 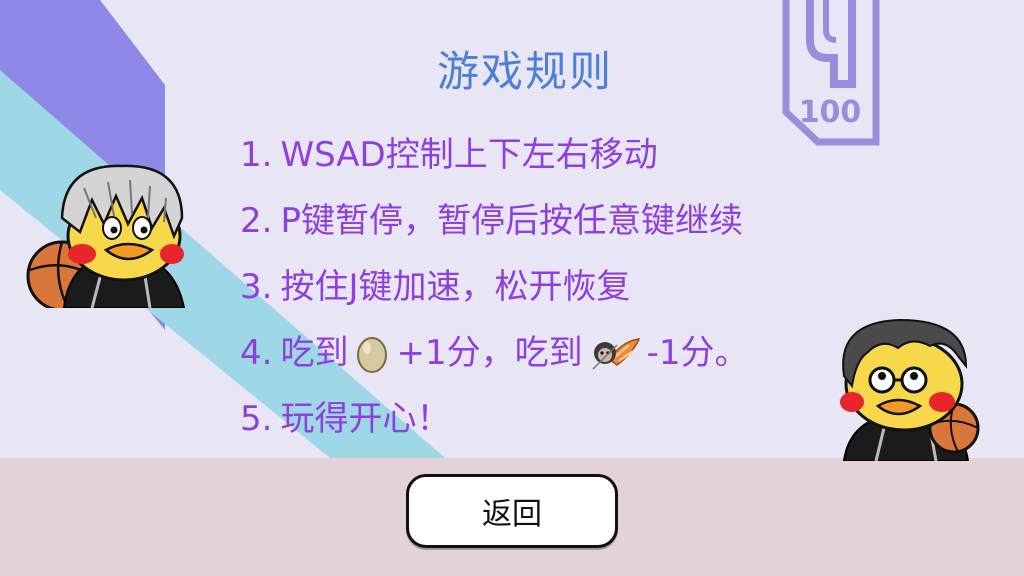 I want to click on rule-1: 1. WSAD控制上下左右移动, so click(x=550, y=155).